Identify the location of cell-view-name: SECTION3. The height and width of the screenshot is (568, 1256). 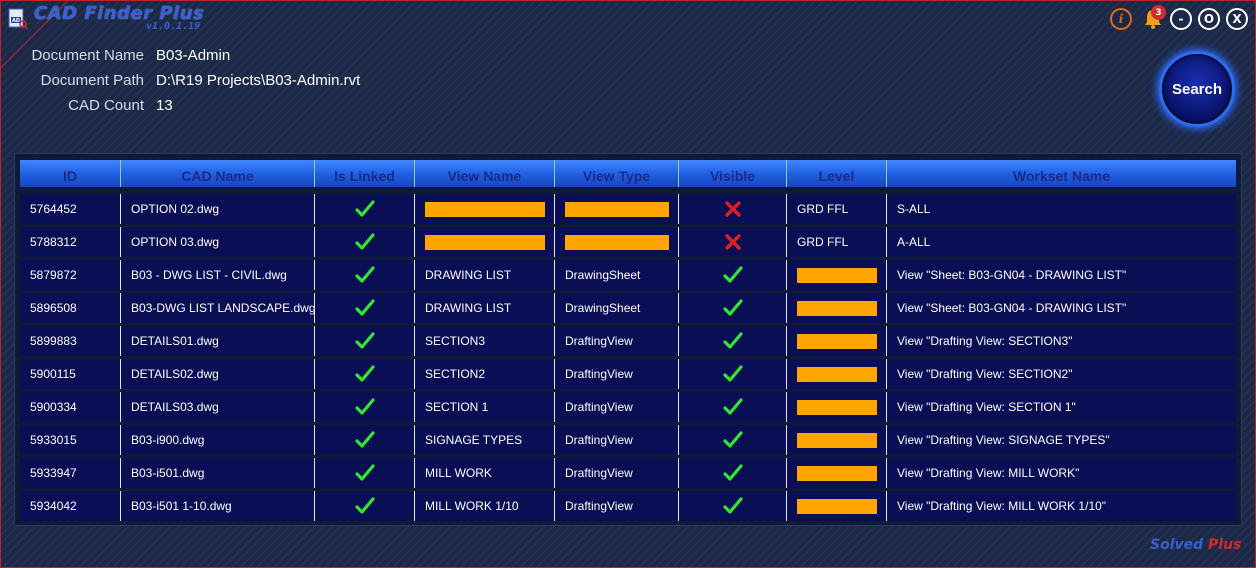
(485, 341).